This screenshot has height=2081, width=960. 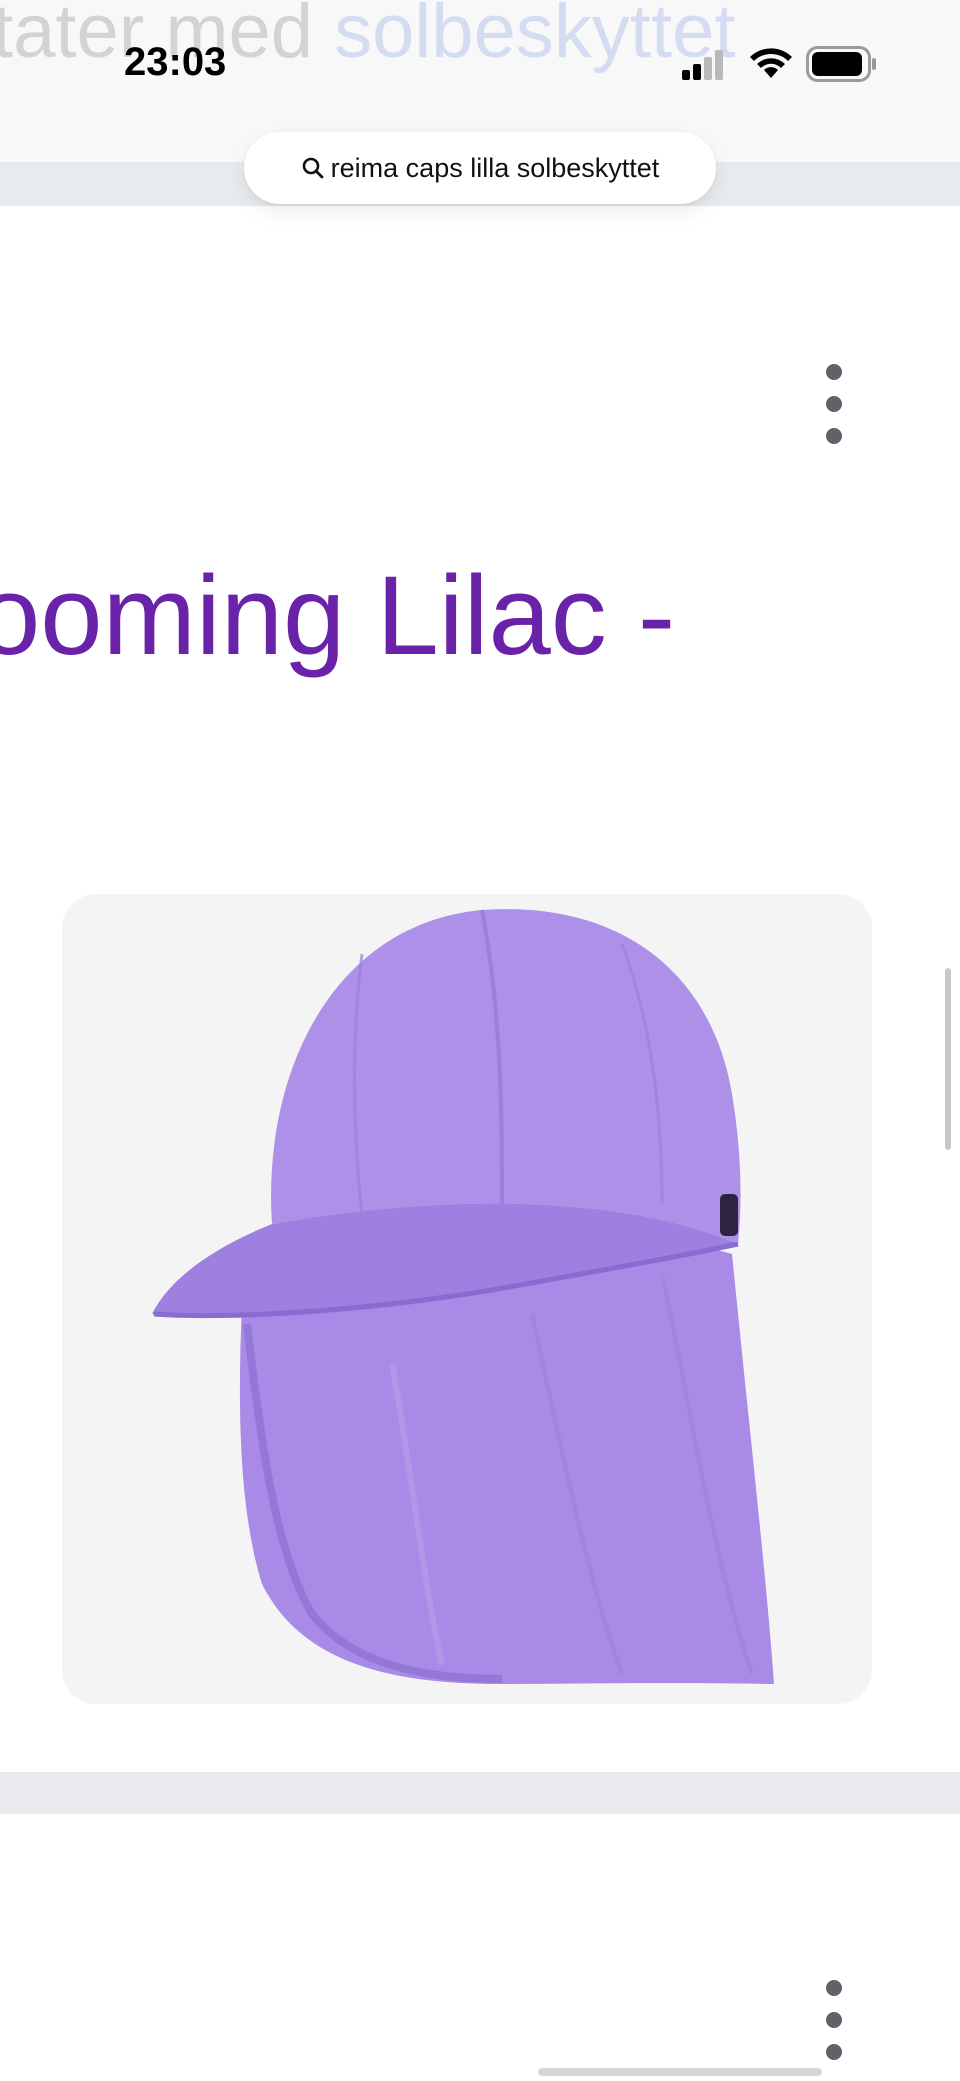 I want to click on more-options-button, so click(x=834, y=404).